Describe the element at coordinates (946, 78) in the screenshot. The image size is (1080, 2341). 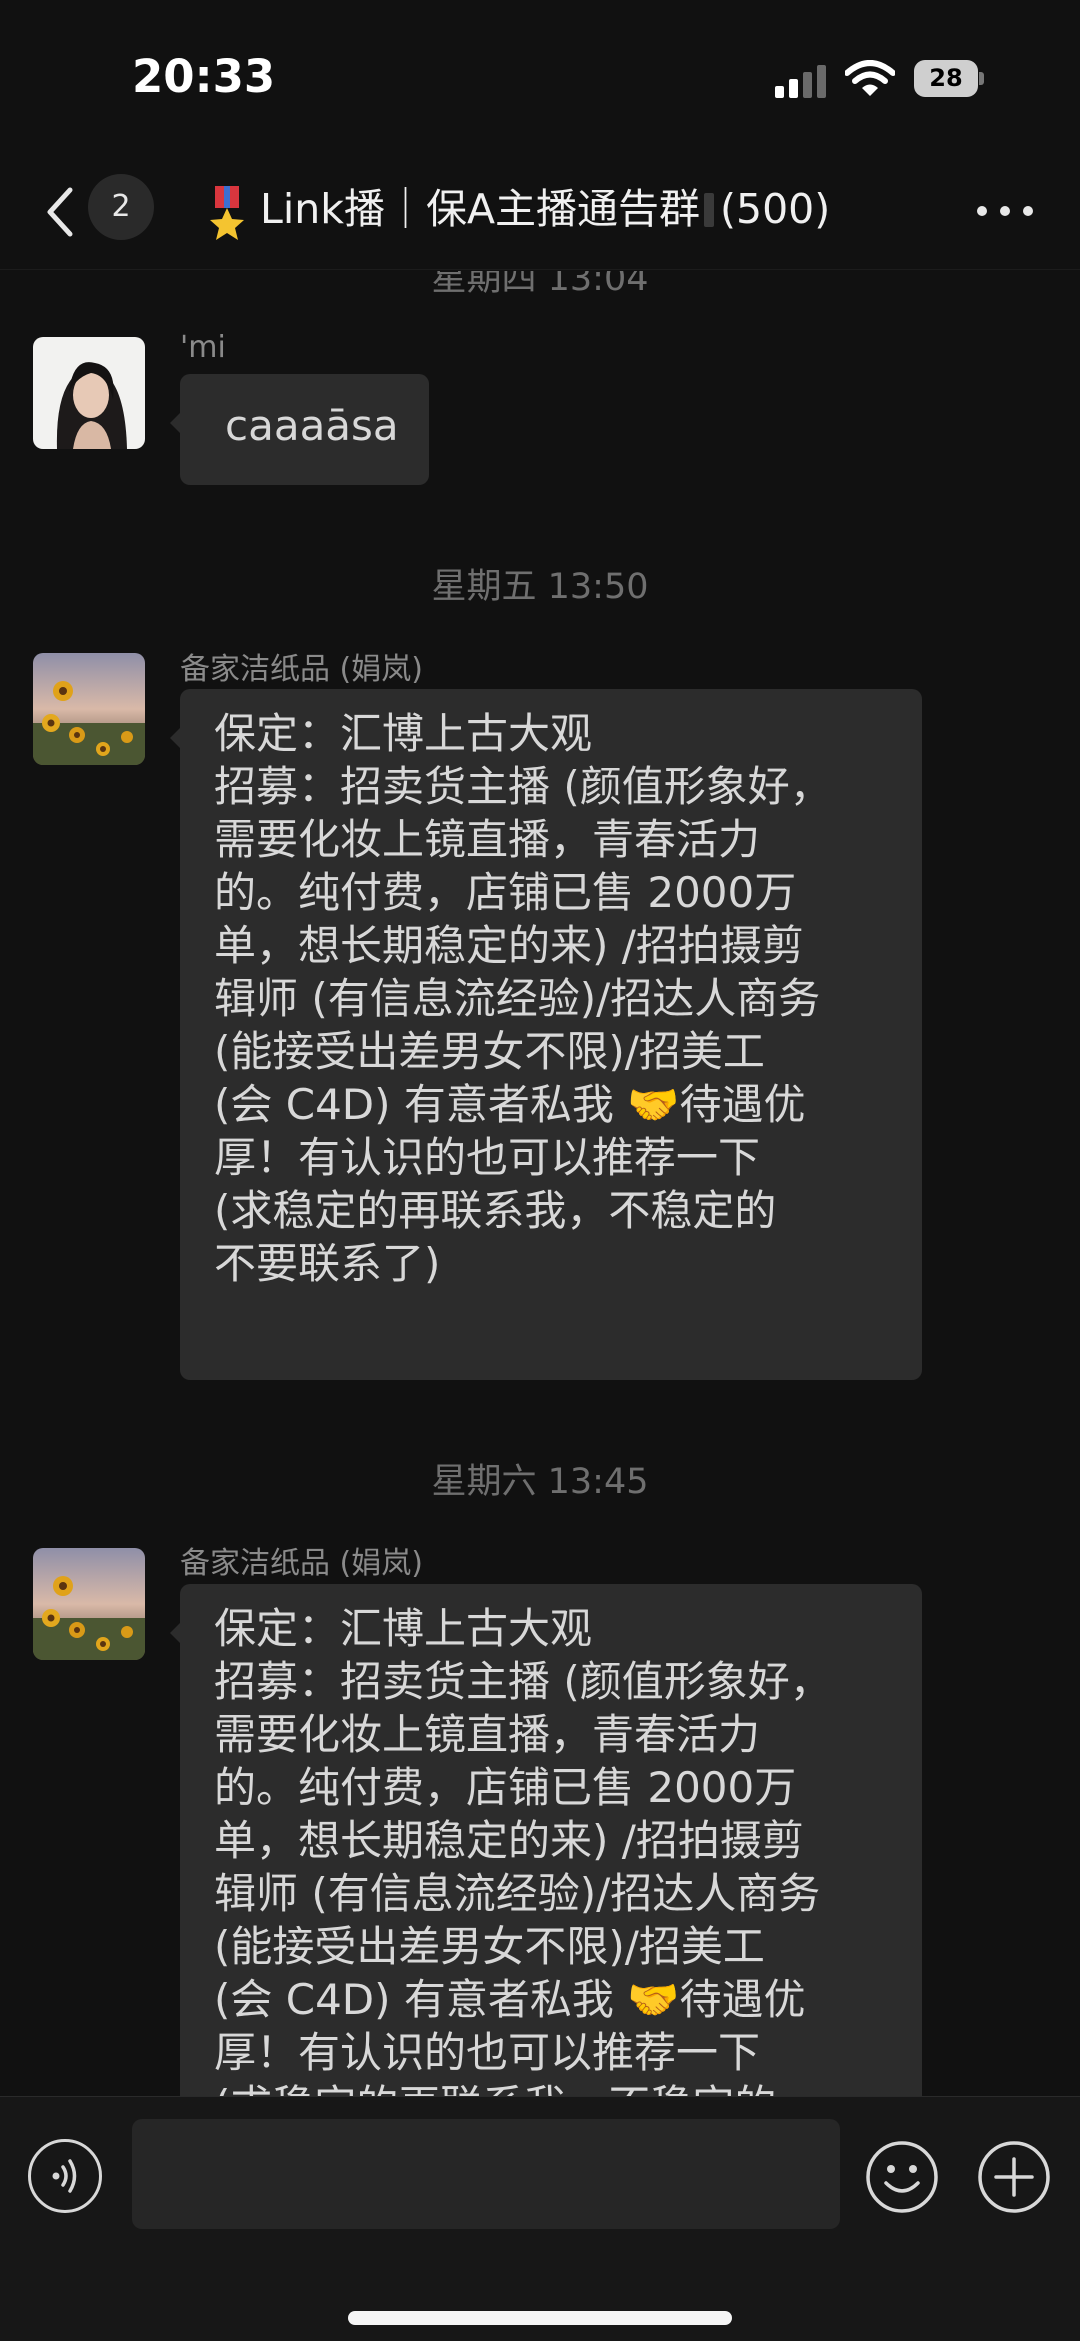
I see `battery-level: 28` at that location.